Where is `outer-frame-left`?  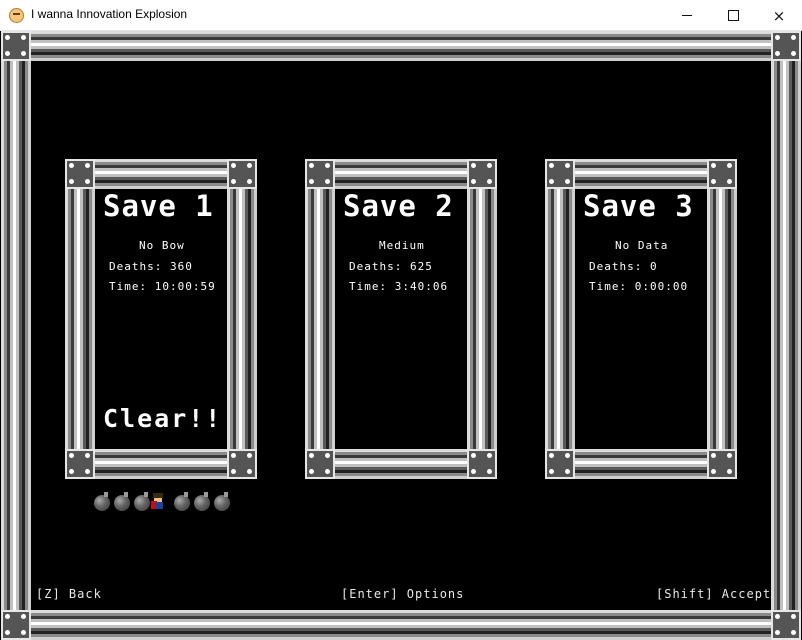
outer-frame-left is located at coordinates (16, 335).